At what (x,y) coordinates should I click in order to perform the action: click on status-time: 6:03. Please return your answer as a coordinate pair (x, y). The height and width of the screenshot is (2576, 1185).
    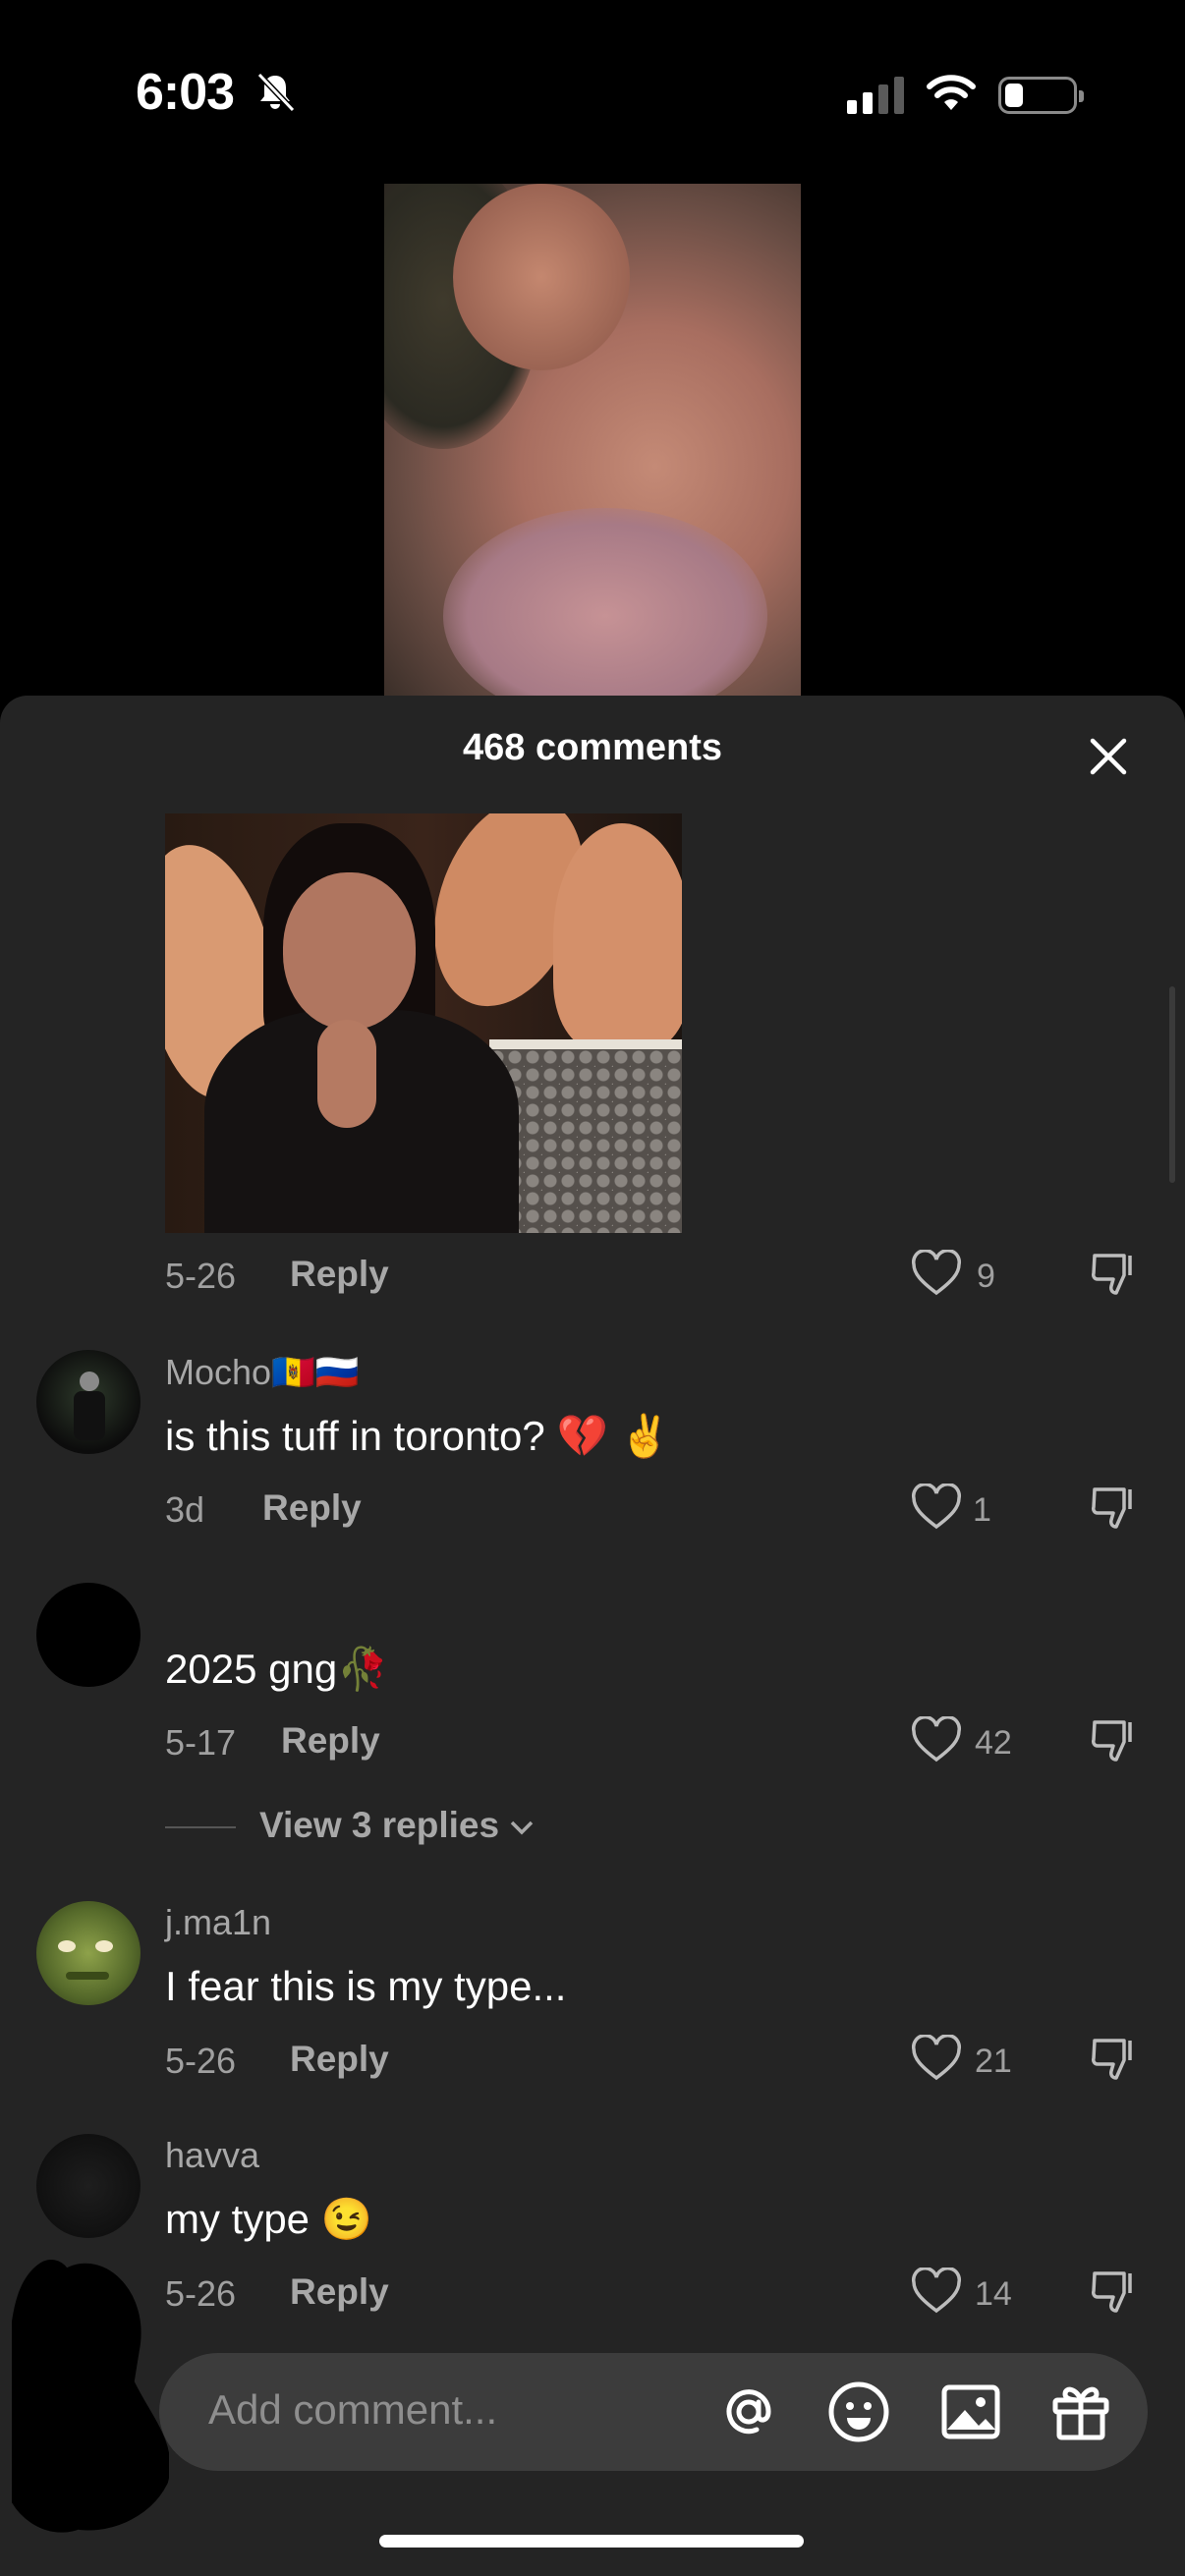
    Looking at the image, I should click on (185, 92).